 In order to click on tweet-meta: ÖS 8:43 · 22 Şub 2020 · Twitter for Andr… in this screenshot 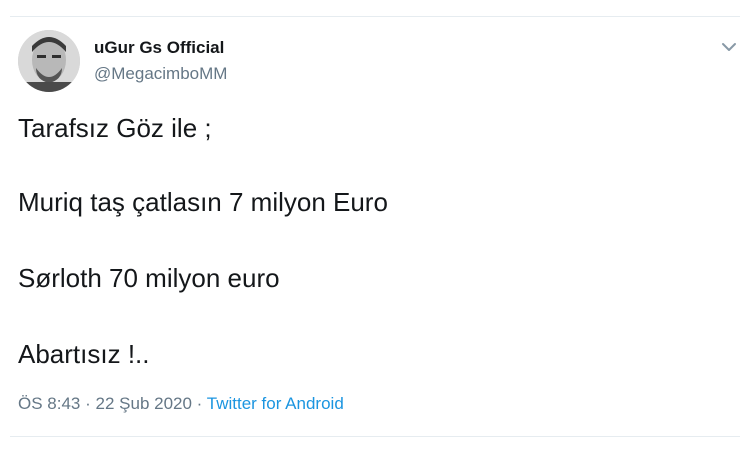, I will do `click(181, 404)`.